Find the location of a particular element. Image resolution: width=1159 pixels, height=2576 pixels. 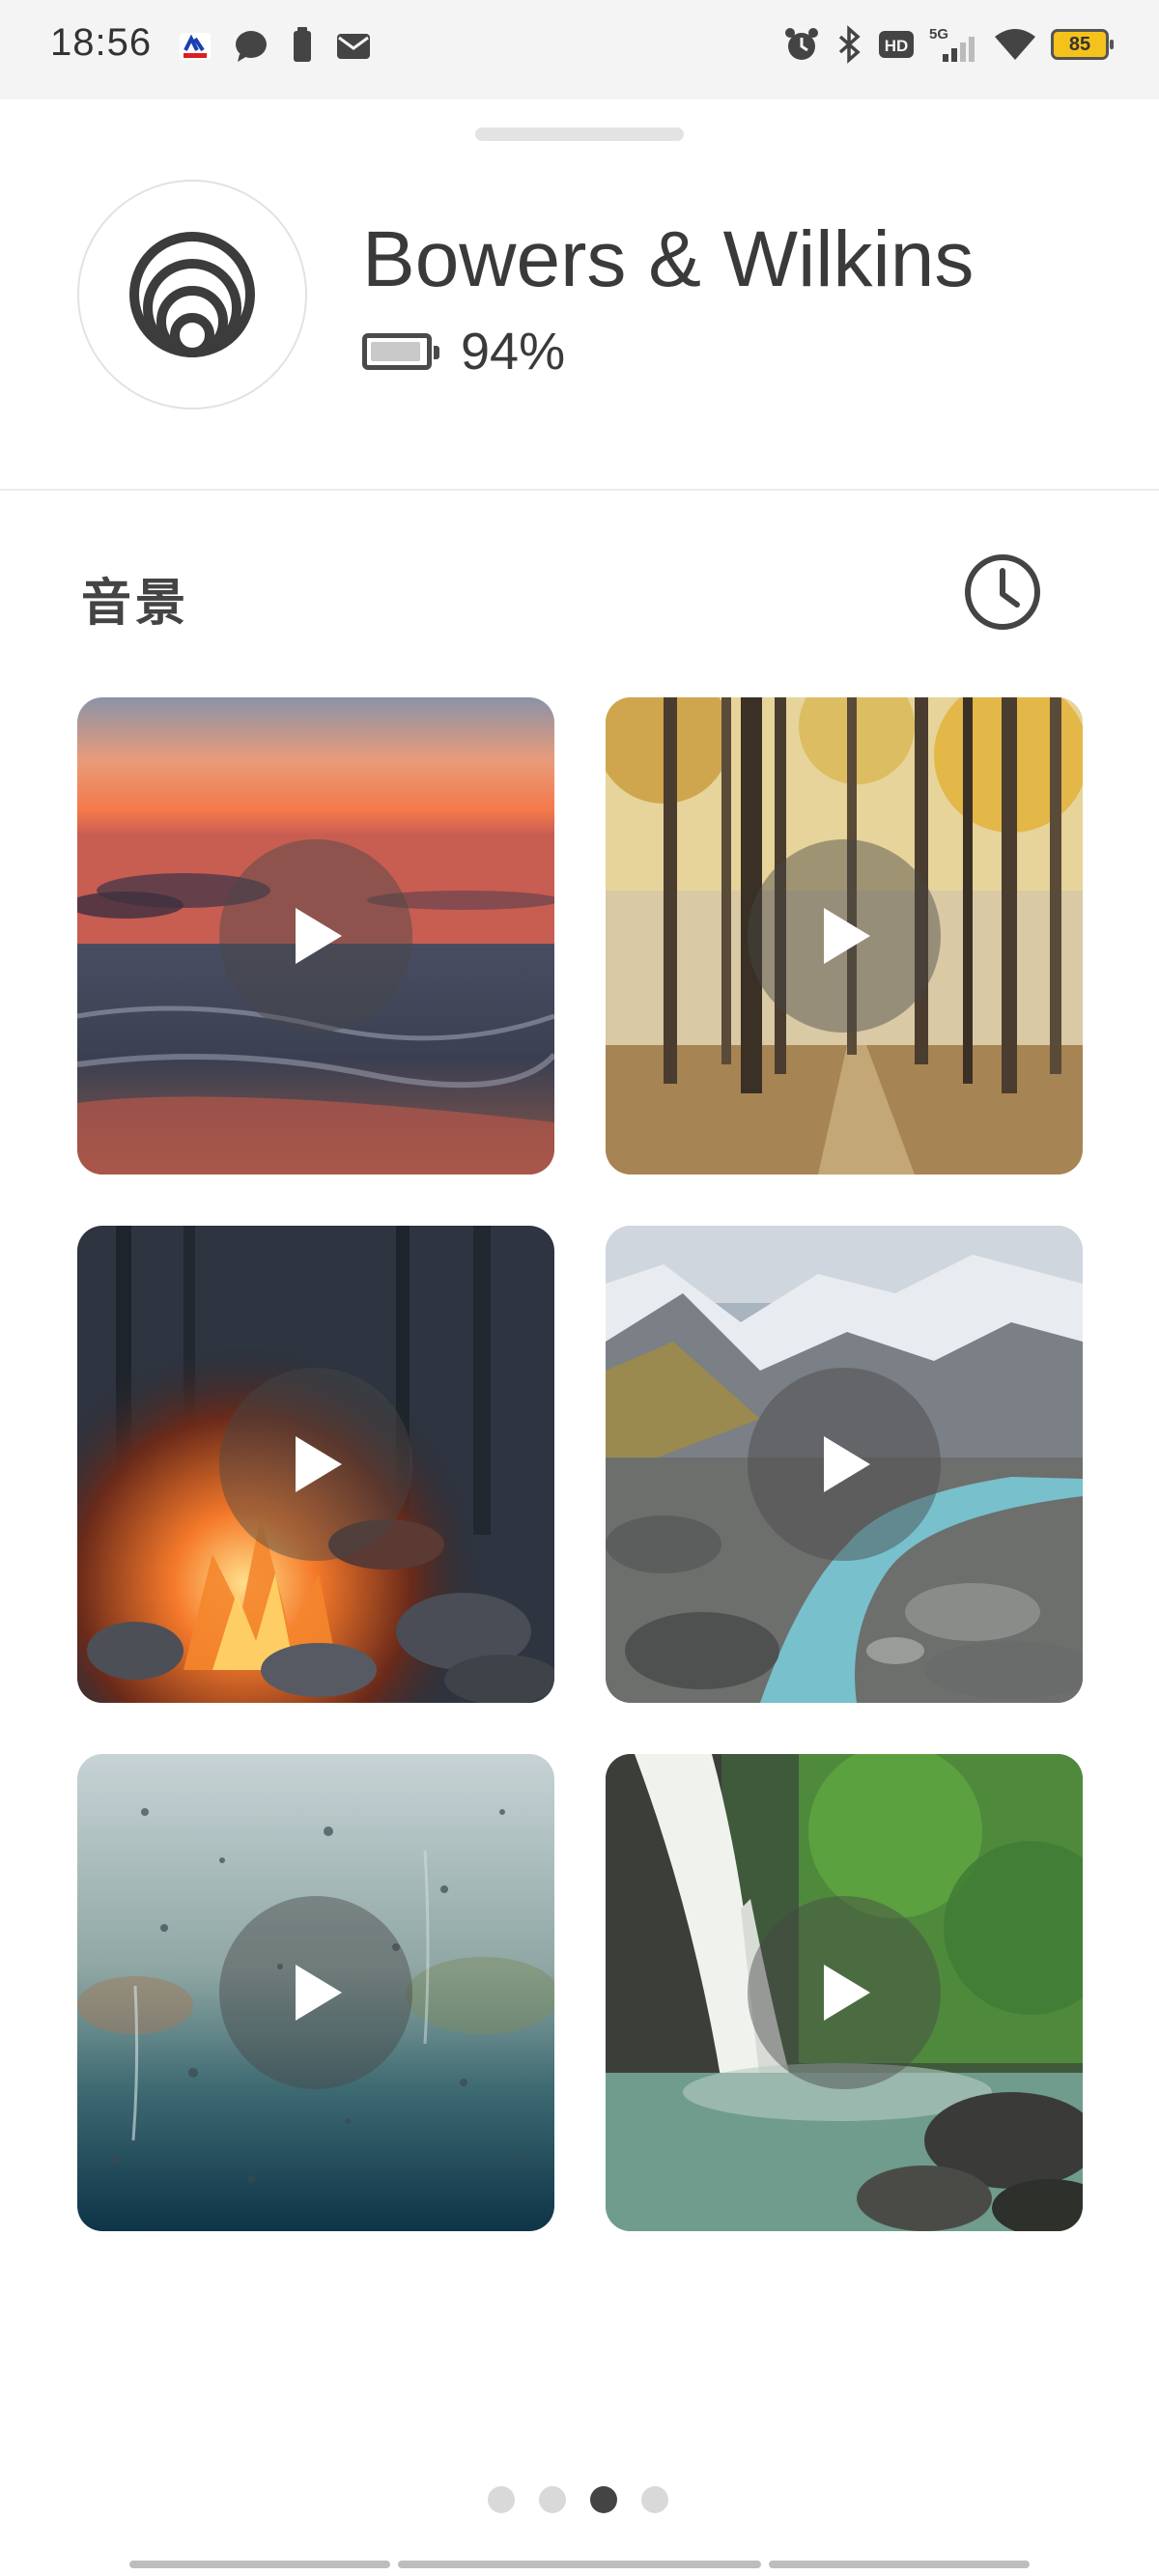

device-battery: 94% is located at coordinates (463, 352).